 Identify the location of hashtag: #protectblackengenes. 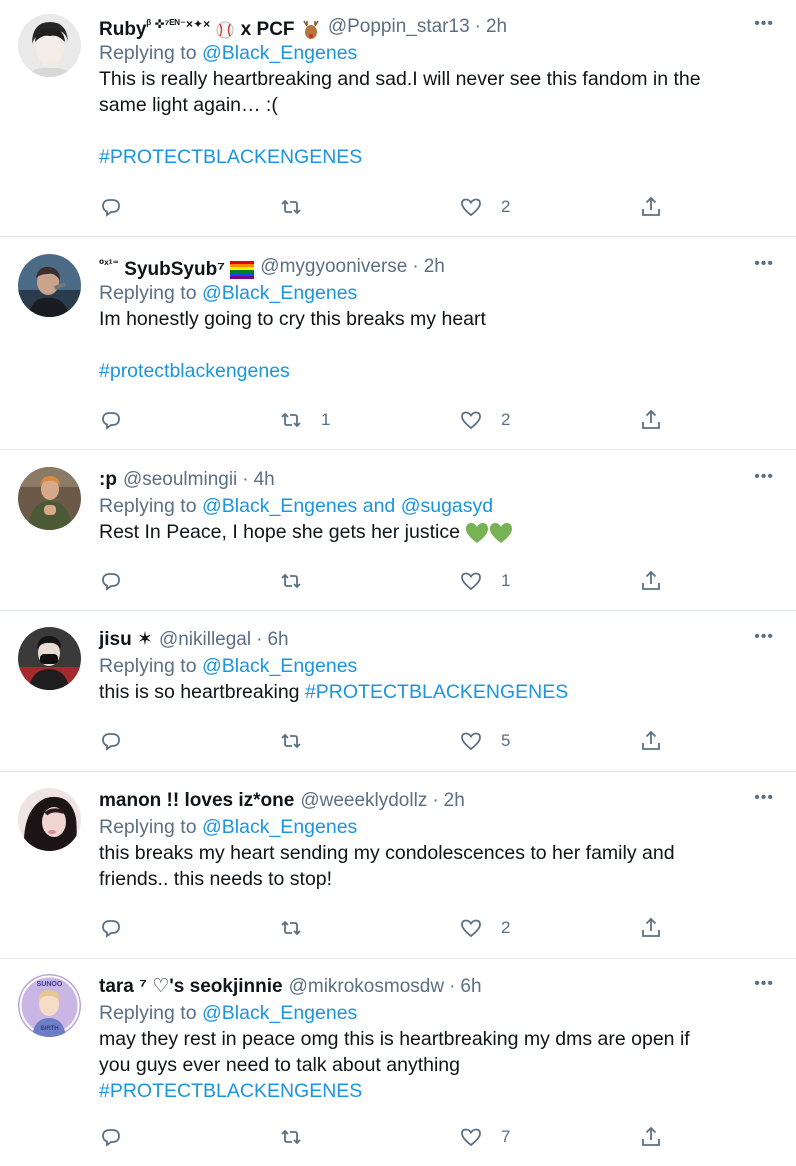
(436, 371).